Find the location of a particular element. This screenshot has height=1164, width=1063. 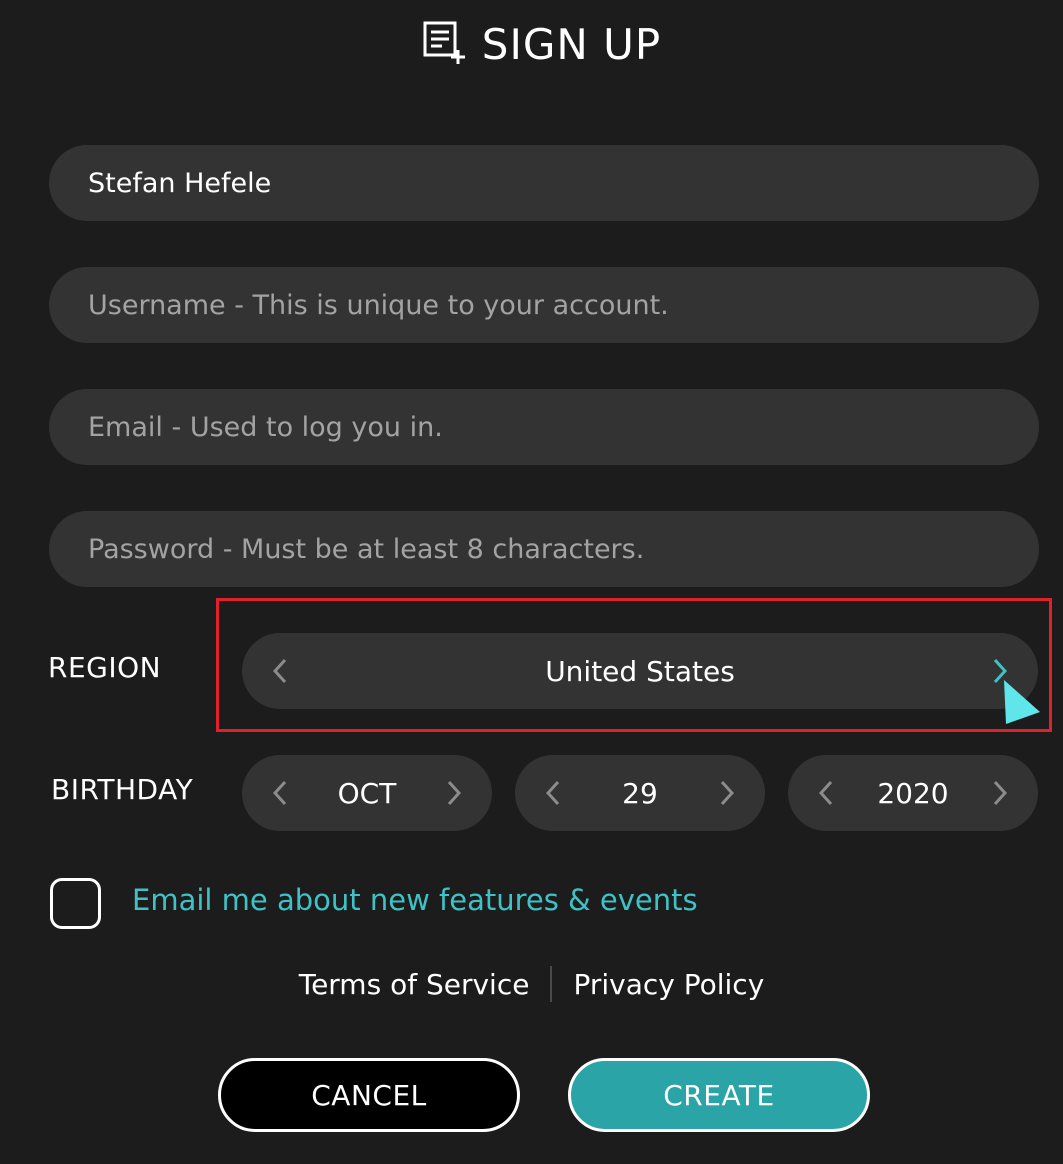

newsletter-label: Email me about new features & events is located at coordinates (415, 900).